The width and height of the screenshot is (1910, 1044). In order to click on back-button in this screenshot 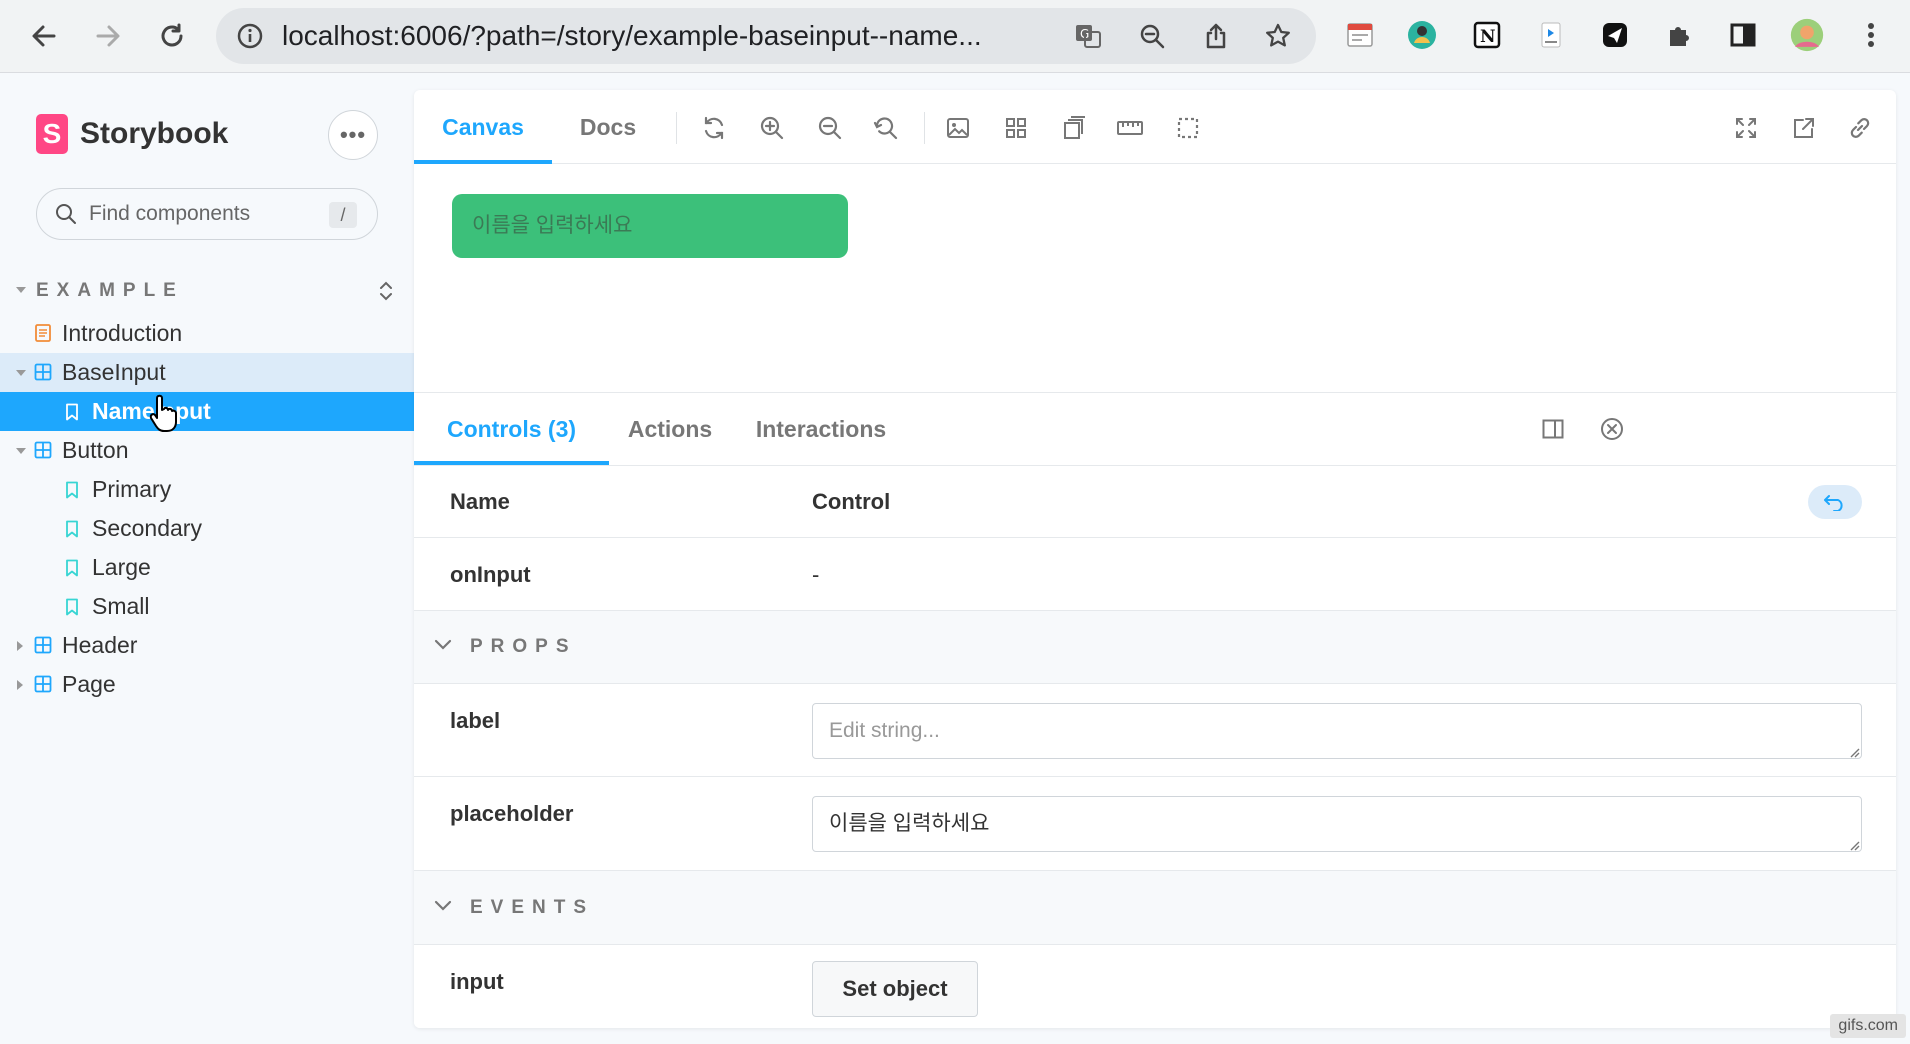, I will do `click(44, 36)`.